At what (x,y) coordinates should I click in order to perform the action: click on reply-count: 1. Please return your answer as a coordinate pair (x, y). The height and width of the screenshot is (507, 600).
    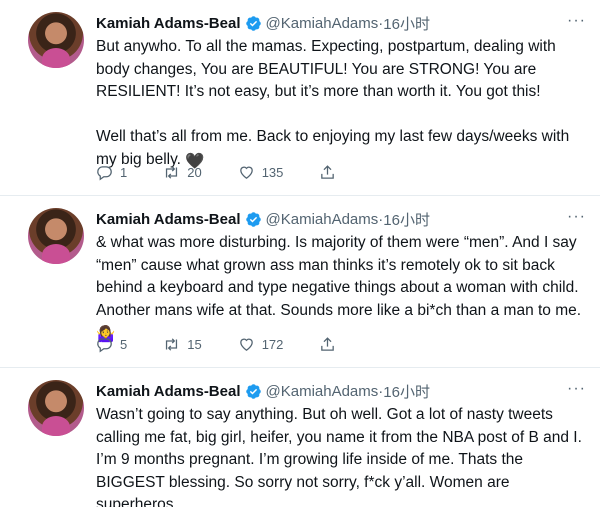
    Looking at the image, I should click on (124, 172).